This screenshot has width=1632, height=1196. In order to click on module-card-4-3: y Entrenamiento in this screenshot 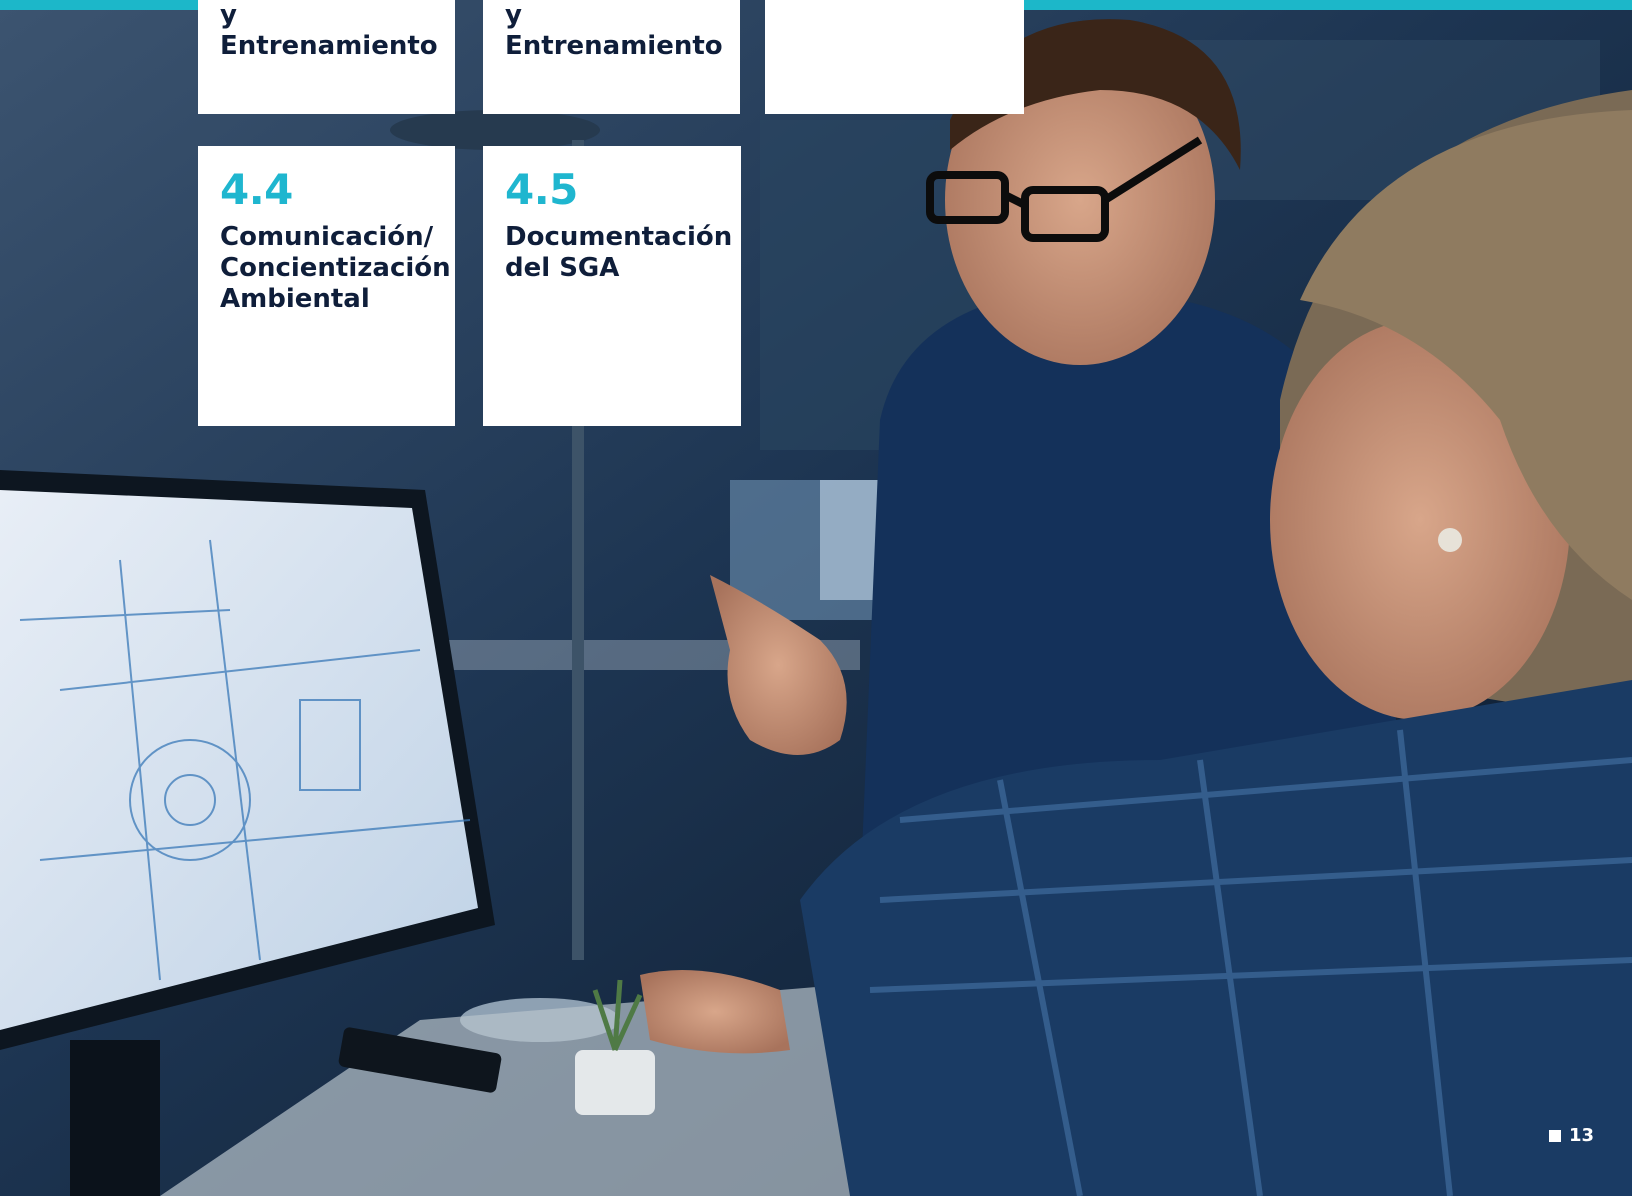, I will do `click(611, 57)`.